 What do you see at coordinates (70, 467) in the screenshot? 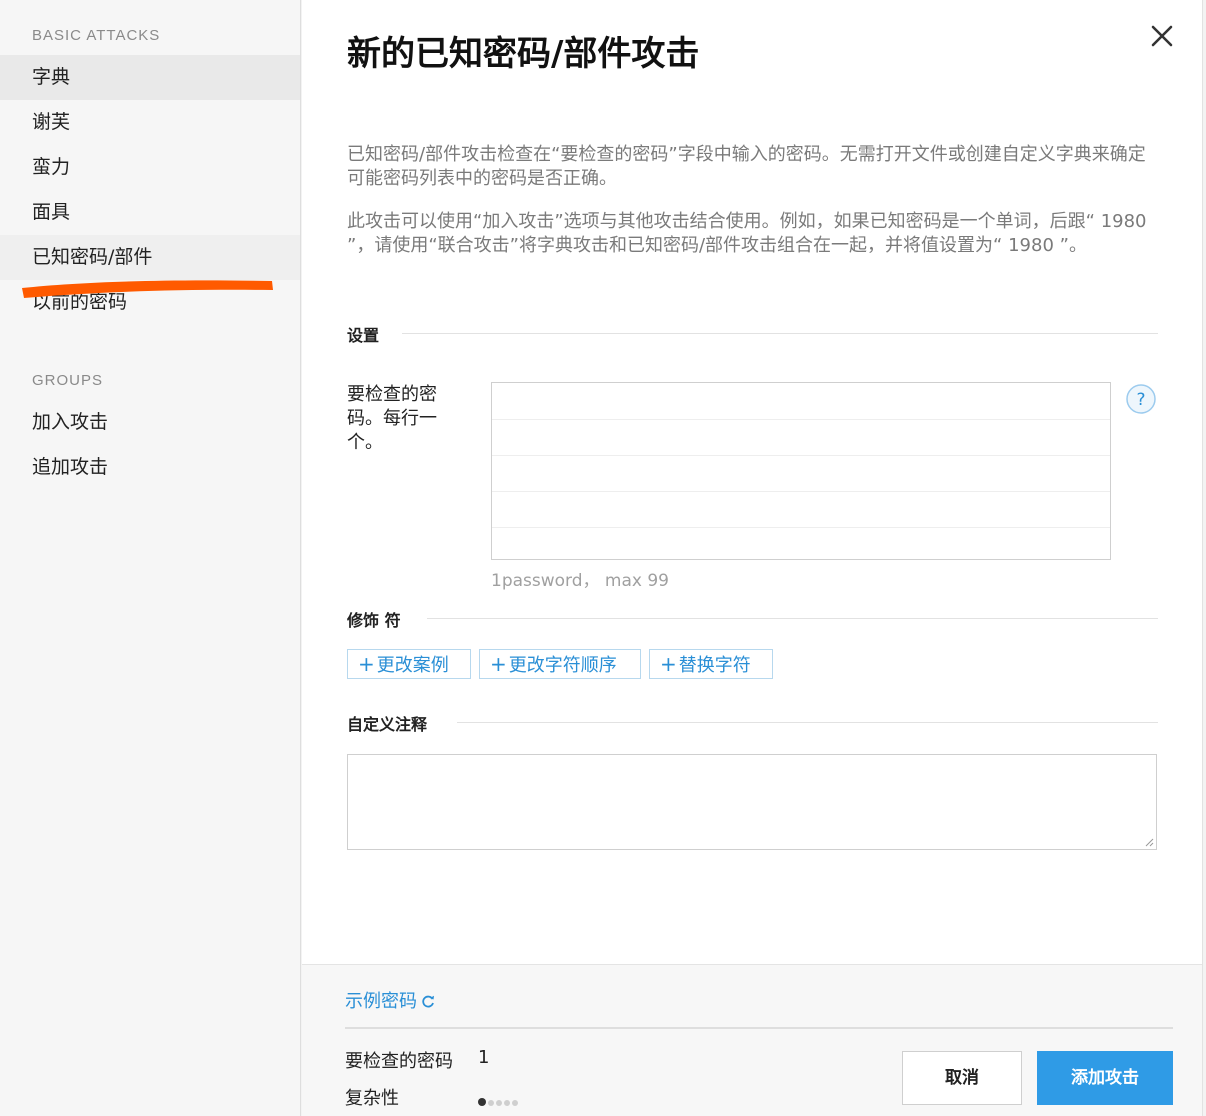
I see `sidebar-item-label: 追加攻击` at bounding box center [70, 467].